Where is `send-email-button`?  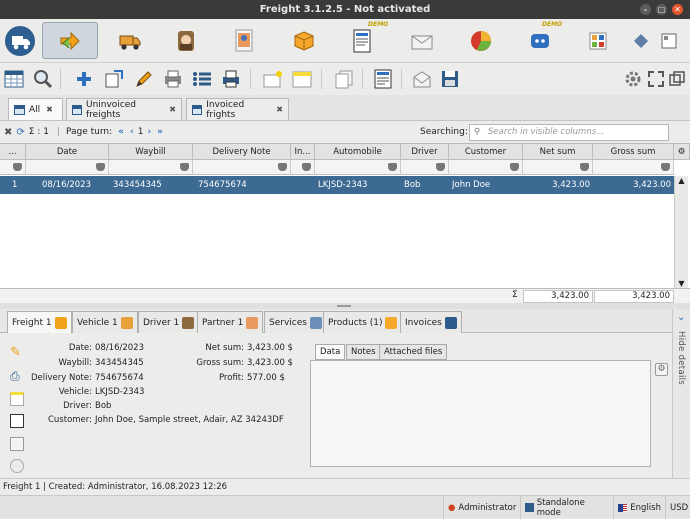 send-email-button is located at coordinates (422, 79).